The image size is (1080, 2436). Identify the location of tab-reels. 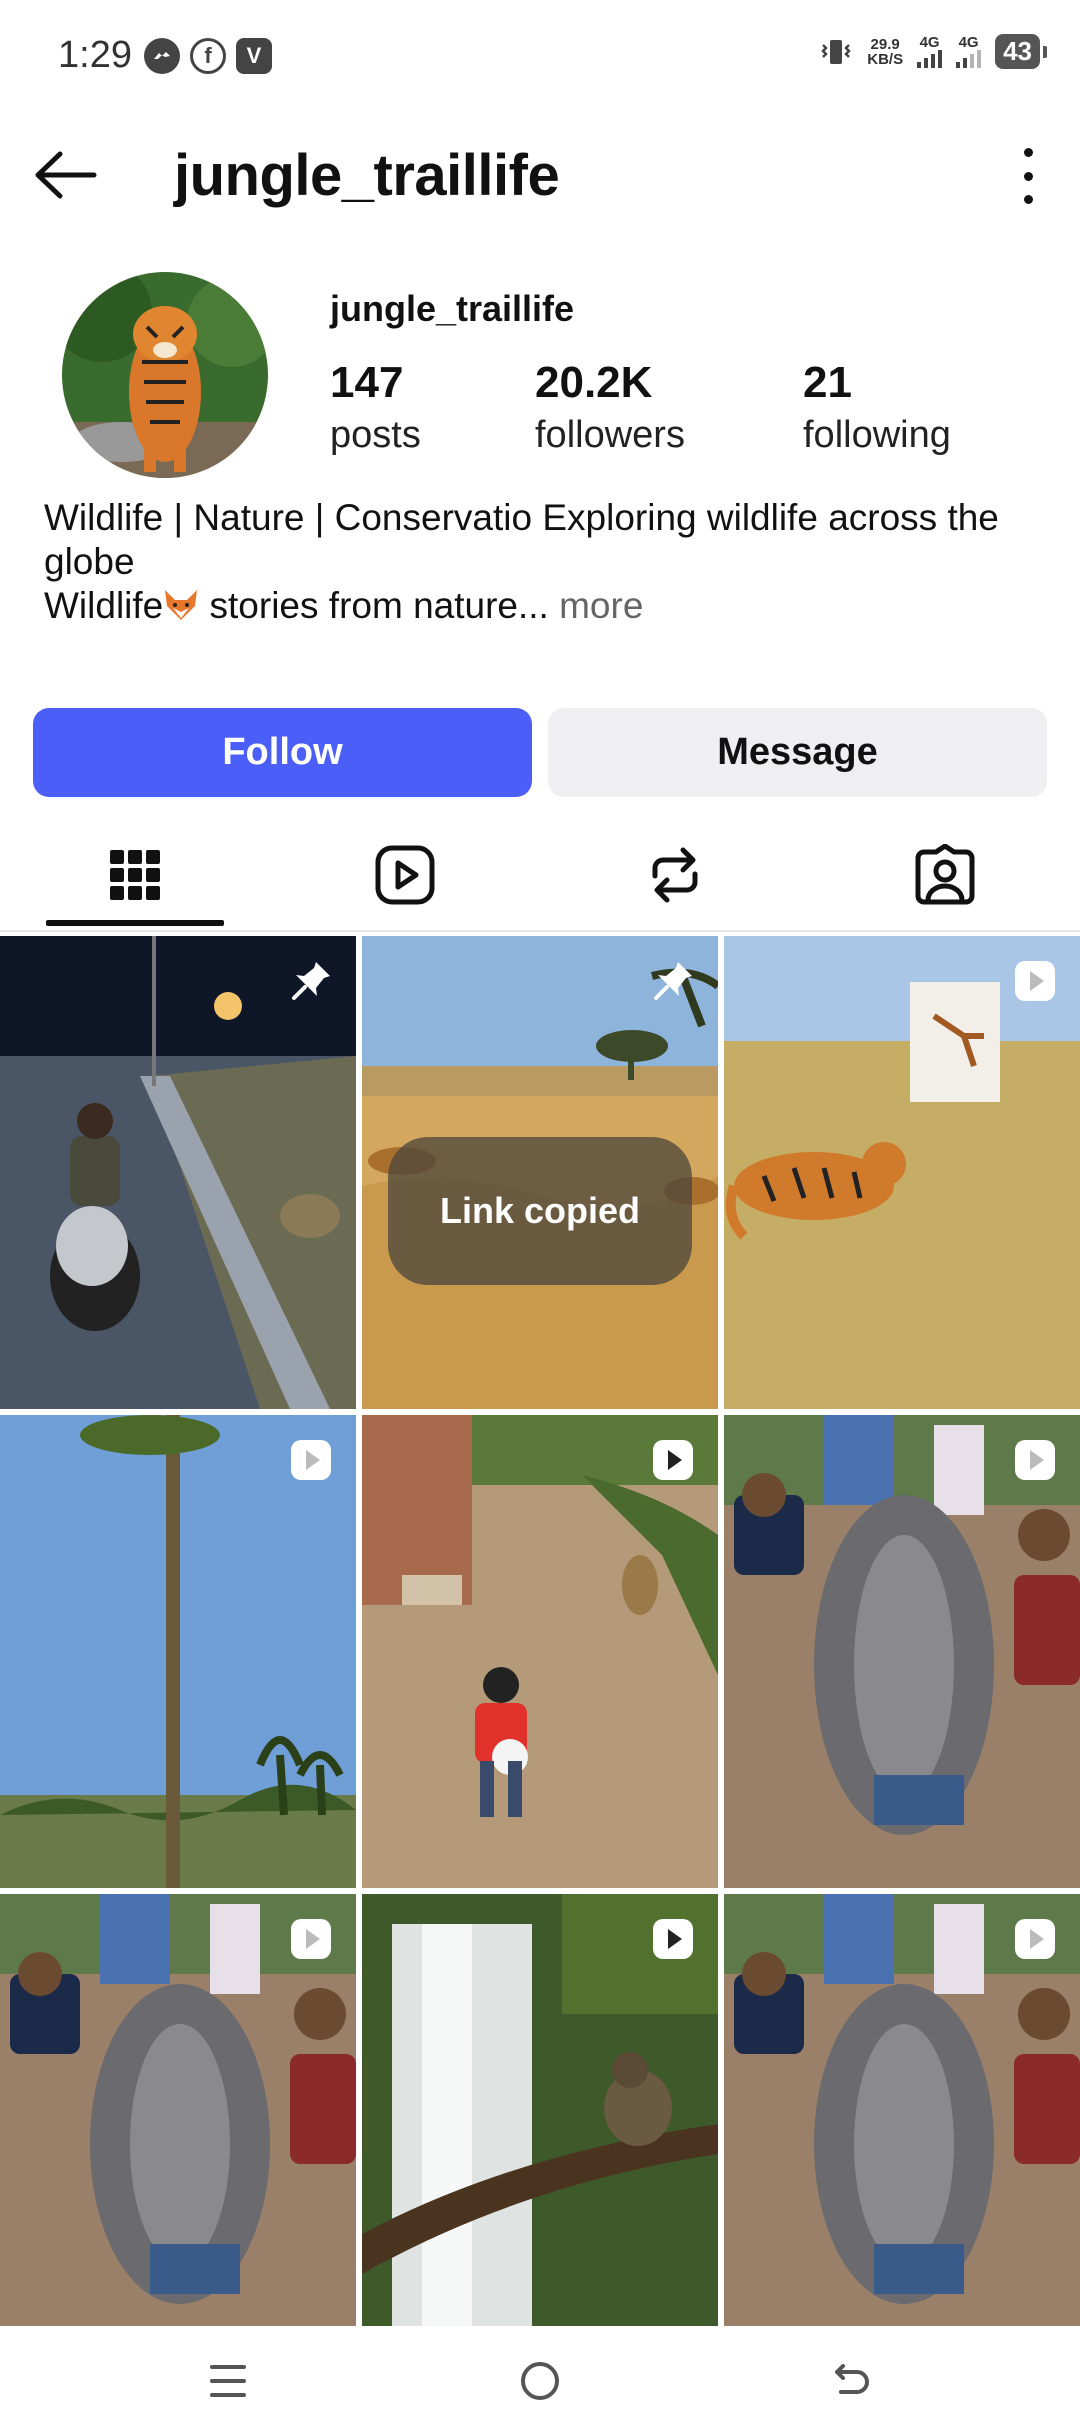
(405, 875).